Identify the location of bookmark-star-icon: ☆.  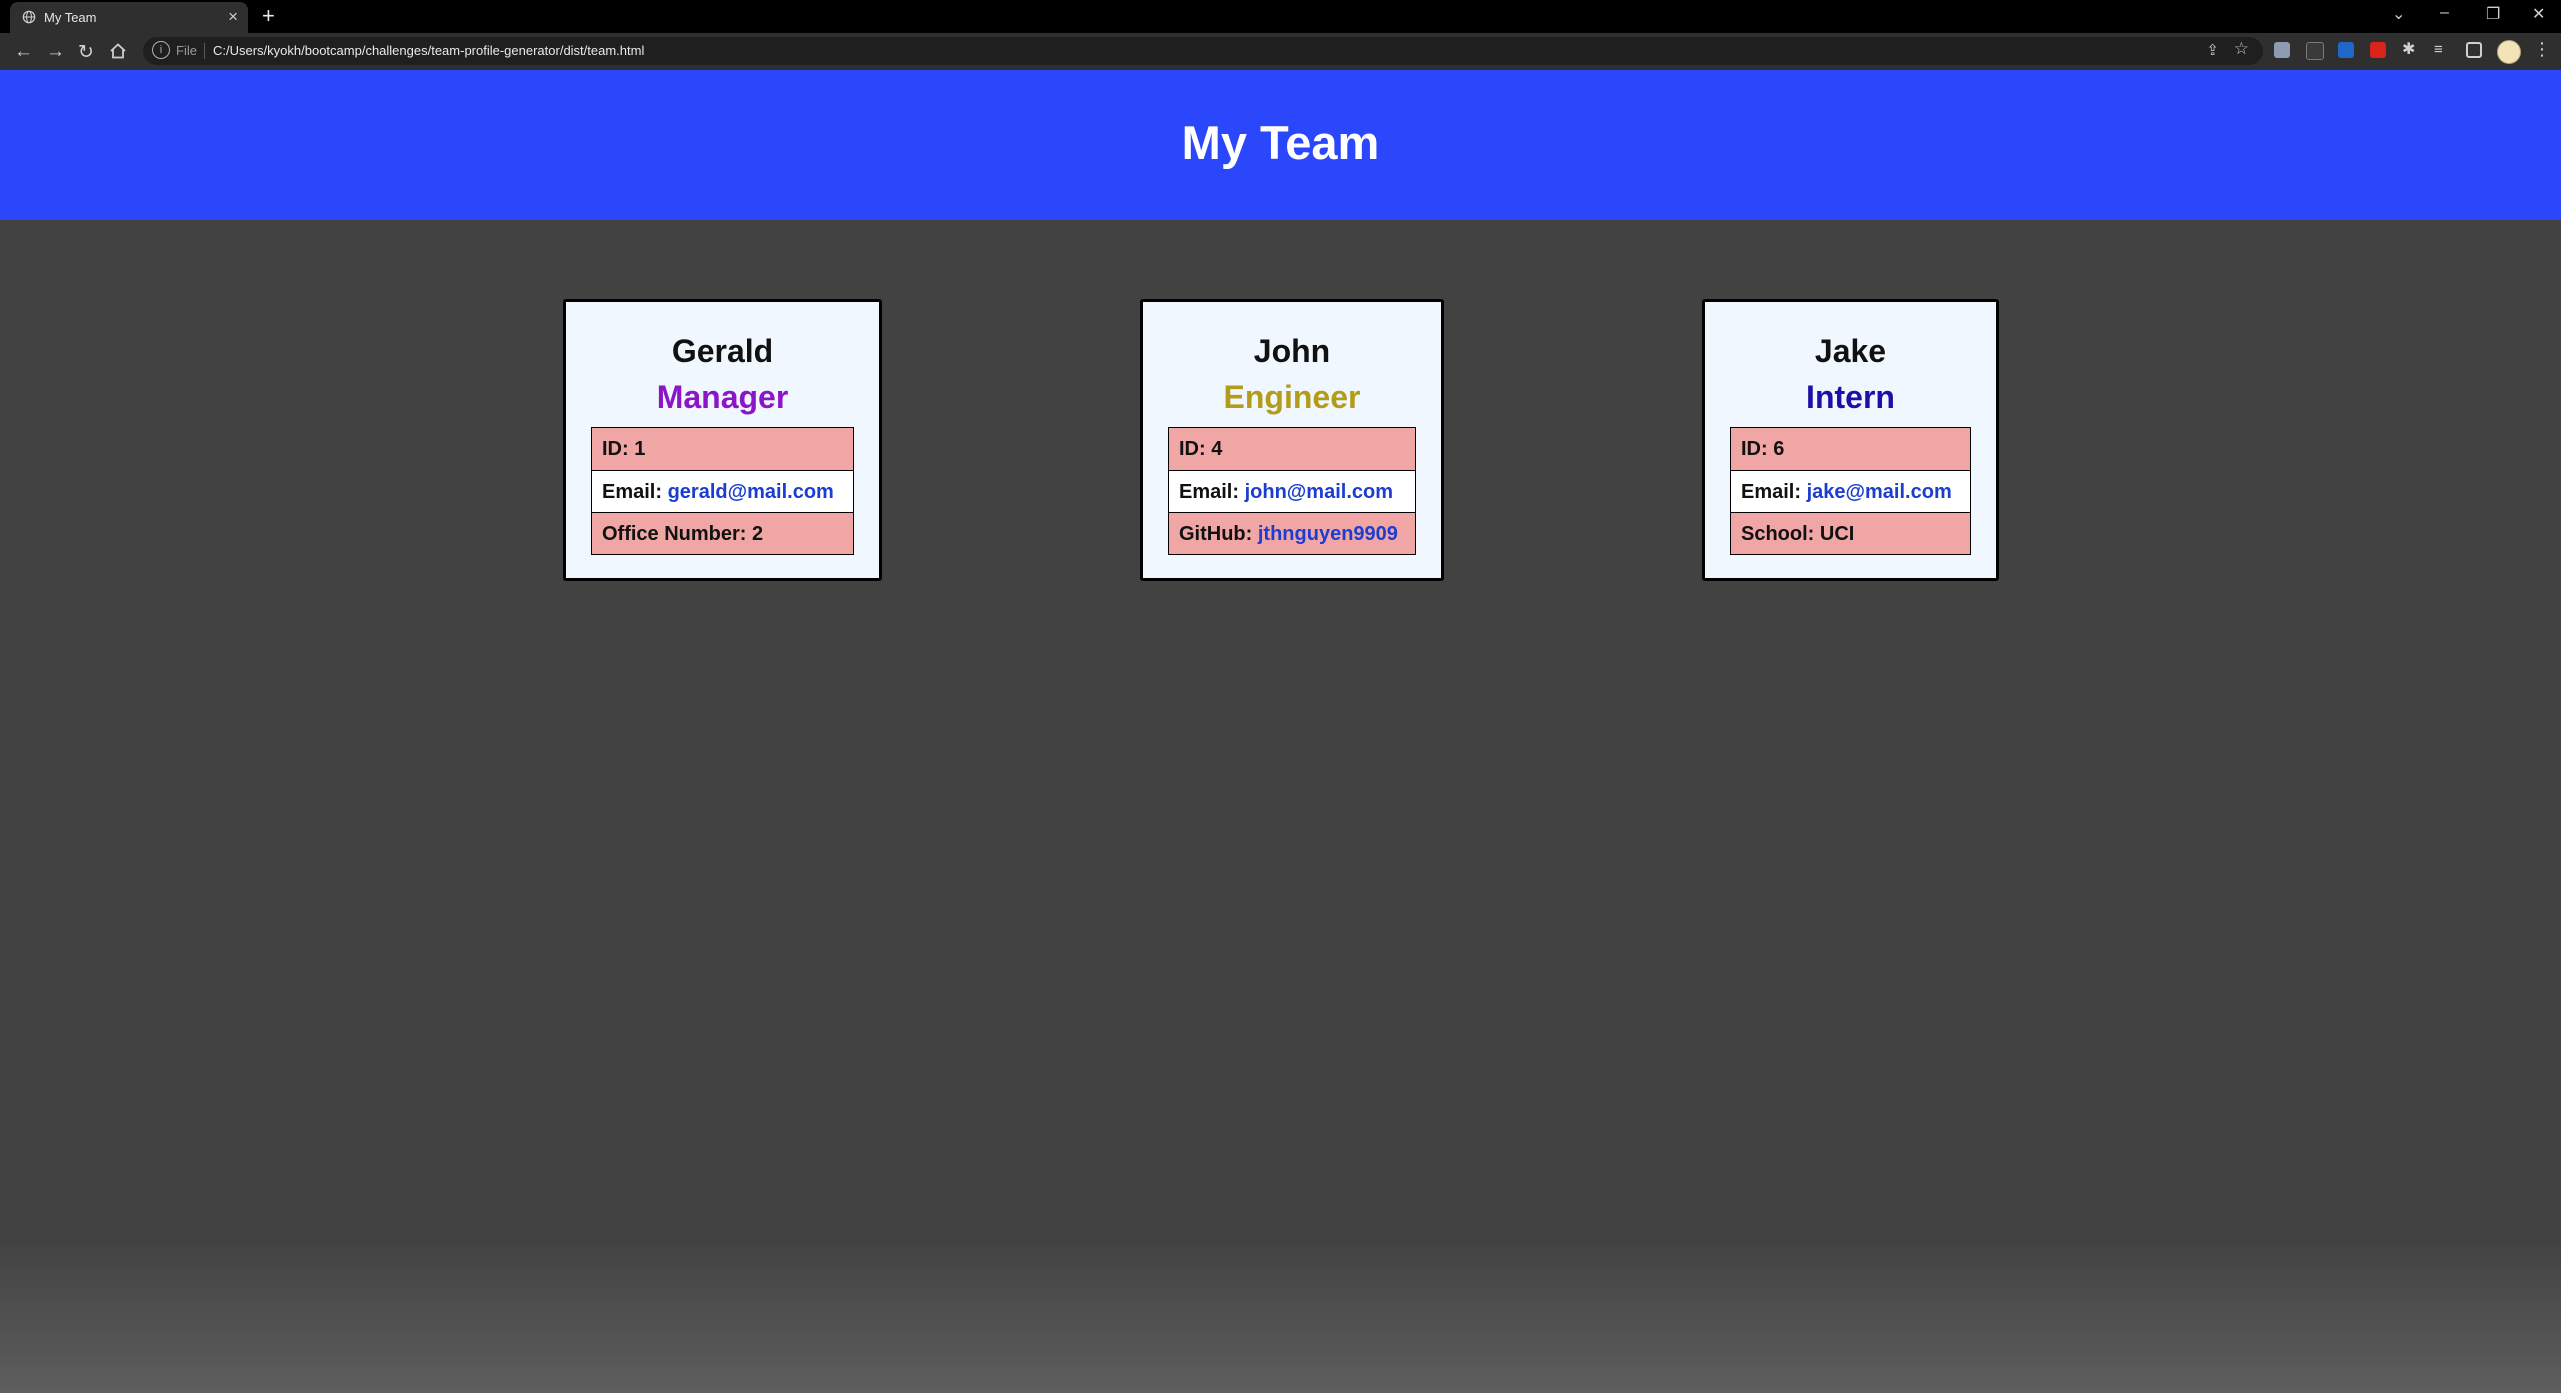
(2241, 49).